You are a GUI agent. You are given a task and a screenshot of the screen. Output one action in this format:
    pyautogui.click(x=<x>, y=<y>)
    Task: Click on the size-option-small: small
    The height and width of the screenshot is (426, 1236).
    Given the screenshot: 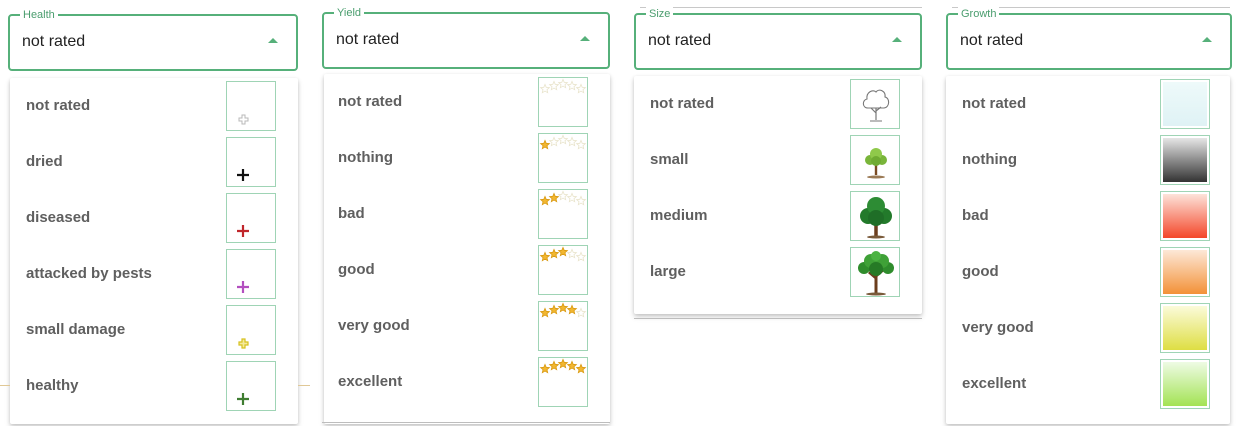 What is the action you would take?
    pyautogui.click(x=778, y=160)
    